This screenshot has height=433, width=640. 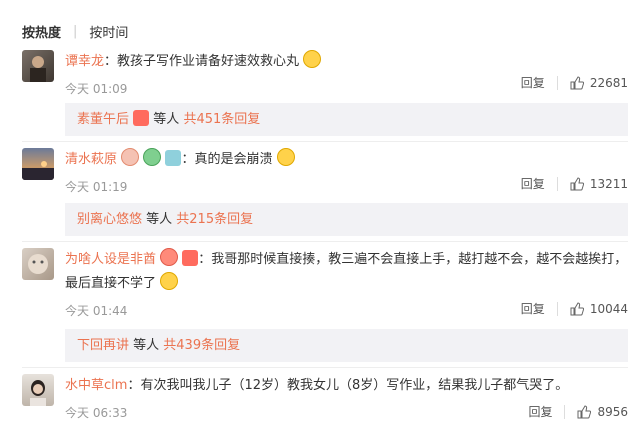 I want to click on like-count: 10044, so click(x=608, y=308).